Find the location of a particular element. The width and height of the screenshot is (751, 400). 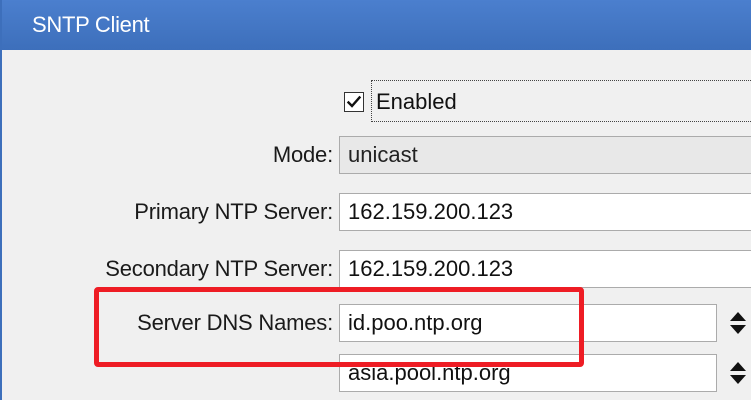

enabled-row: Enabled is located at coordinates (545, 102).